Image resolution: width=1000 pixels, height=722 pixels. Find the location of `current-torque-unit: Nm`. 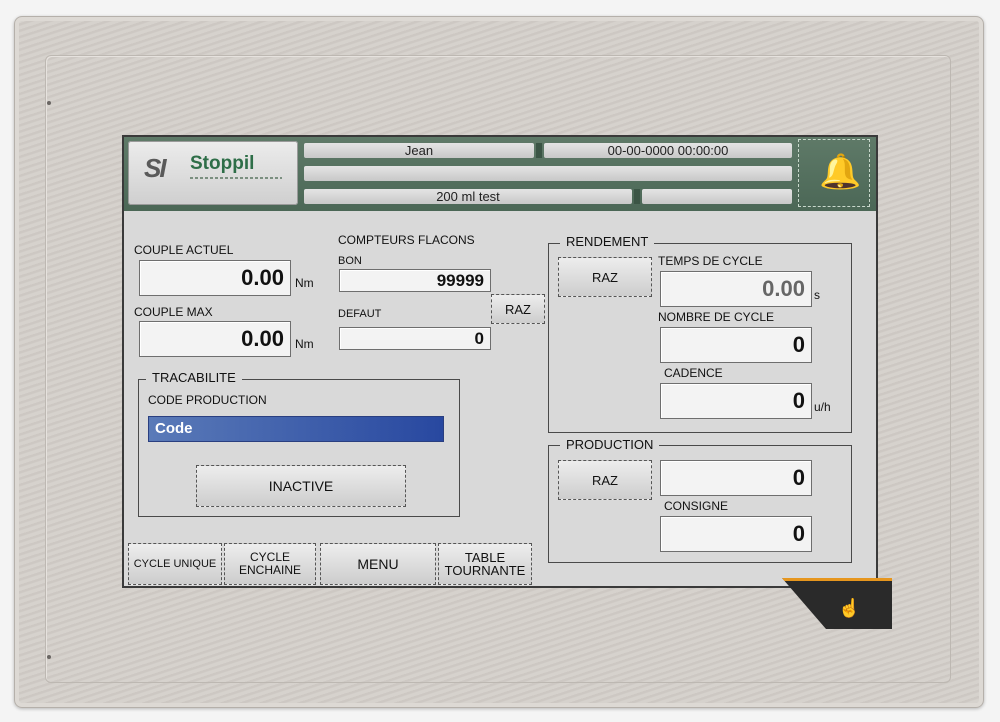

current-torque-unit: Nm is located at coordinates (304, 283).